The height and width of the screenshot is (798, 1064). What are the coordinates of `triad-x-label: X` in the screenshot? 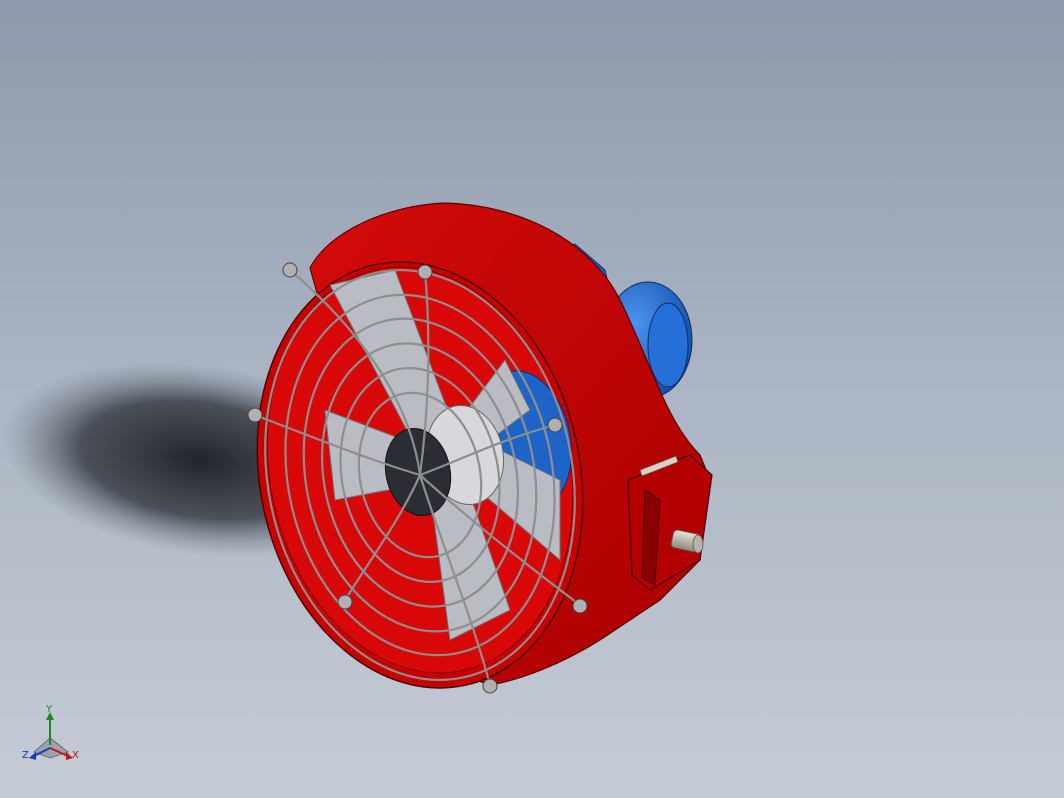 It's located at (75, 755).